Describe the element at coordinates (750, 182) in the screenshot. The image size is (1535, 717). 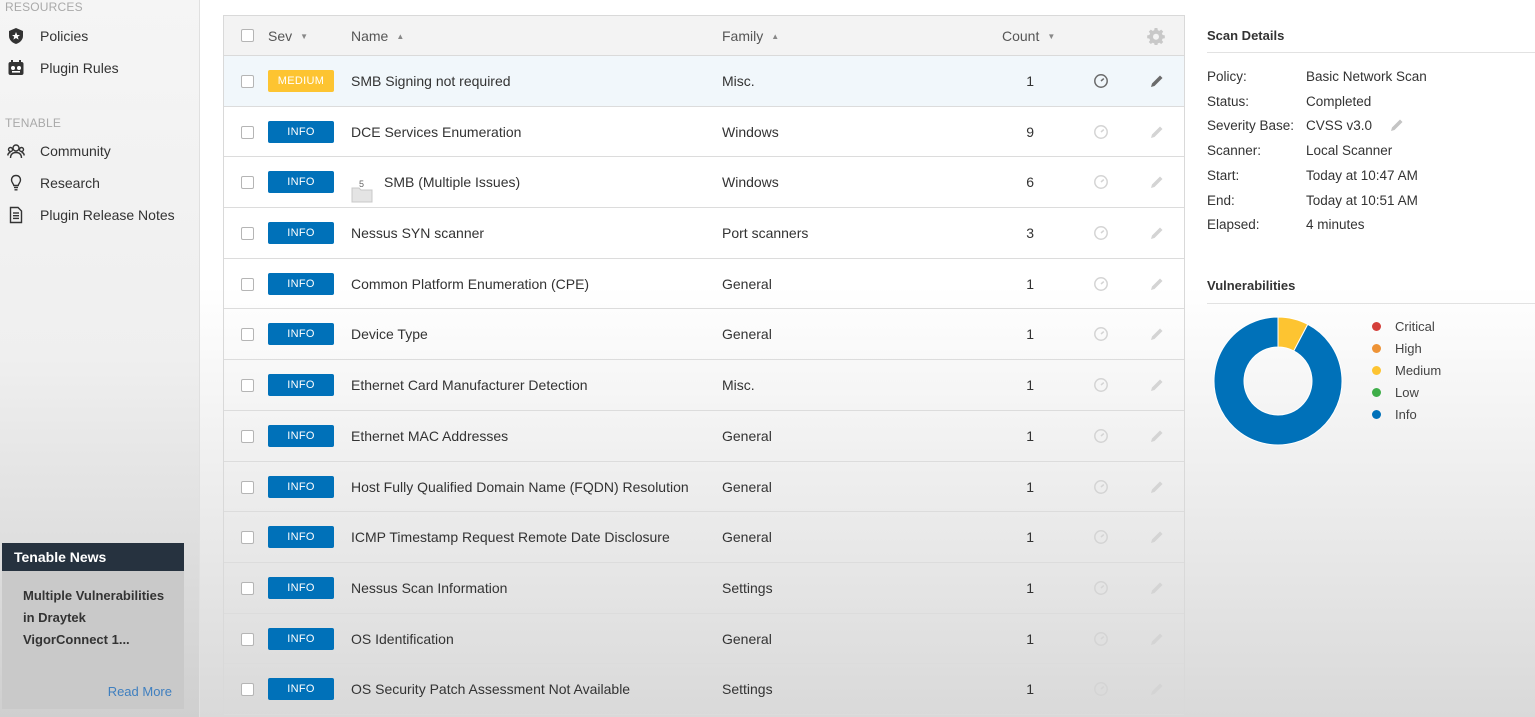
I see `vulnerability-family: Windows` at that location.